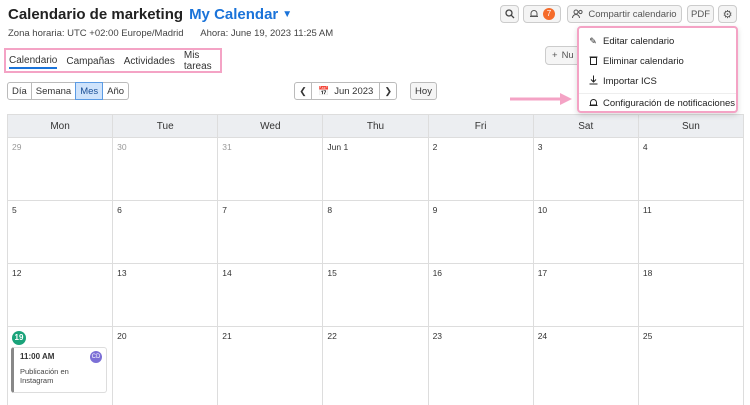  What do you see at coordinates (630, 81) in the screenshot?
I see `menu-item-label: Importar ICS` at bounding box center [630, 81].